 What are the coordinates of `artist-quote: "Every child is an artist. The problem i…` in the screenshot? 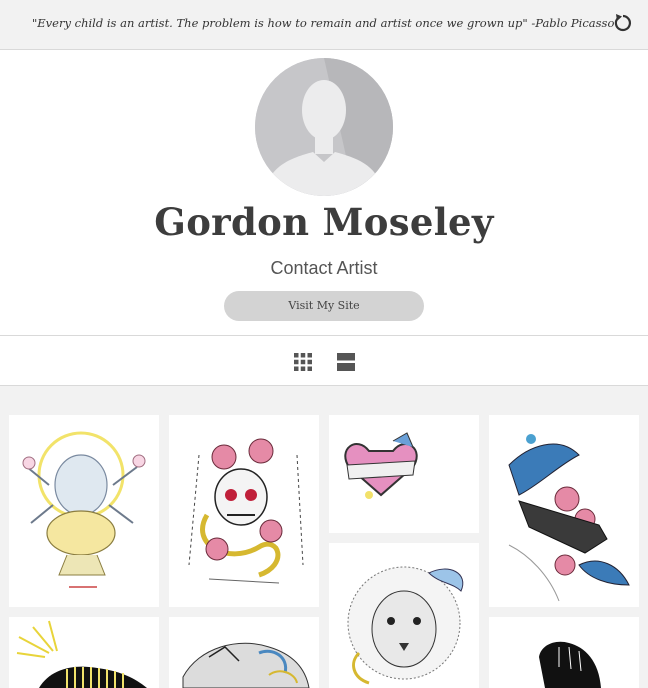 It's located at (323, 23).